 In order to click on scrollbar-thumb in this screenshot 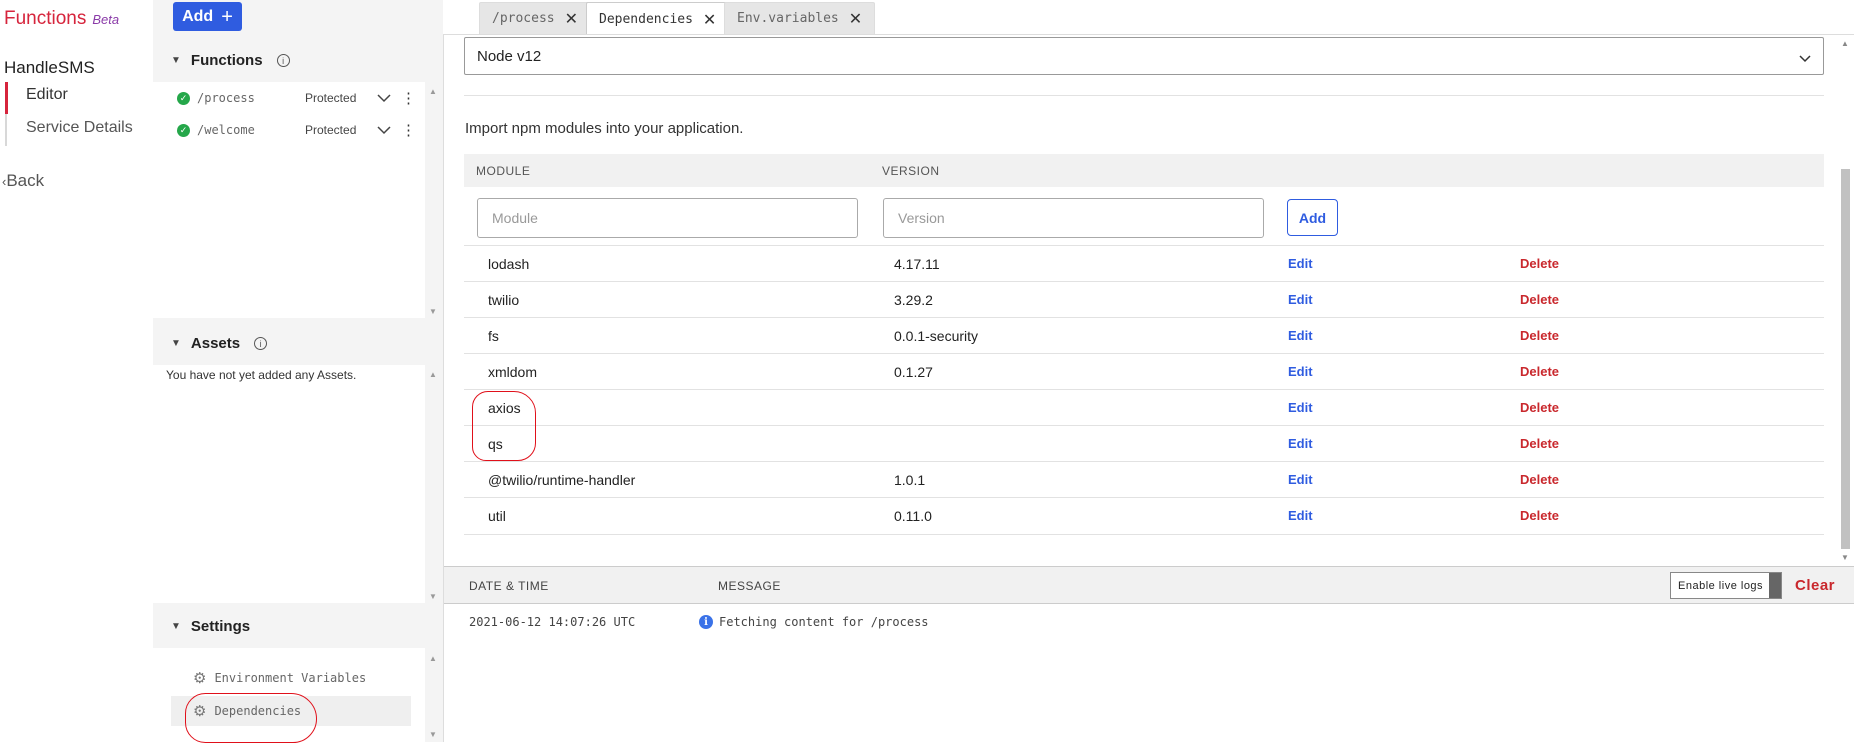, I will do `click(1845, 359)`.